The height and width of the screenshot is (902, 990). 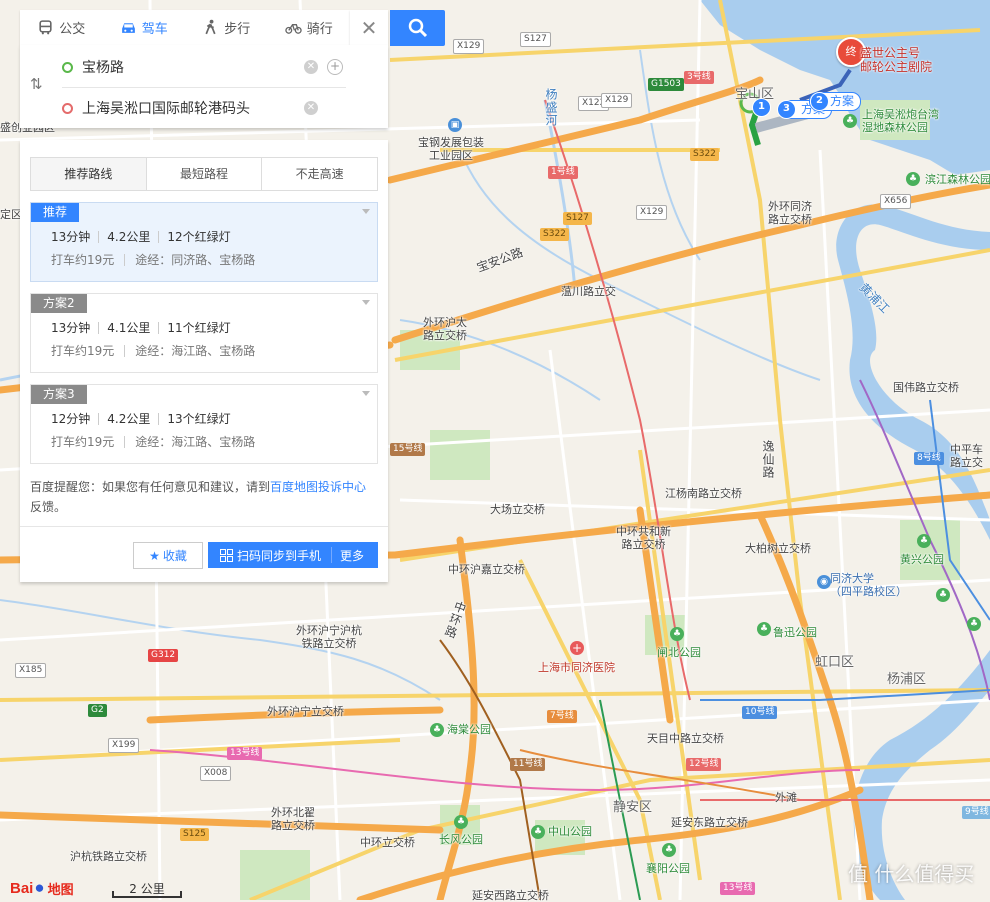 I want to click on road-badge: X185, so click(x=31, y=670).